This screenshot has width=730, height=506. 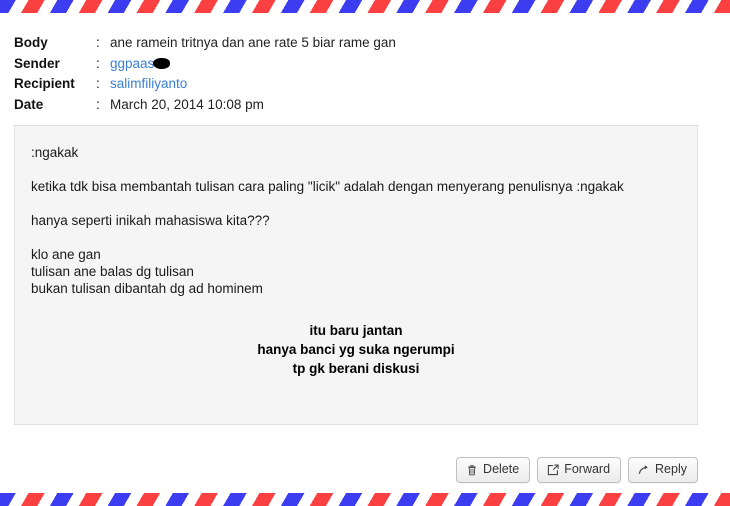 What do you see at coordinates (31, 42) in the screenshot?
I see `meta-label-body: Body` at bounding box center [31, 42].